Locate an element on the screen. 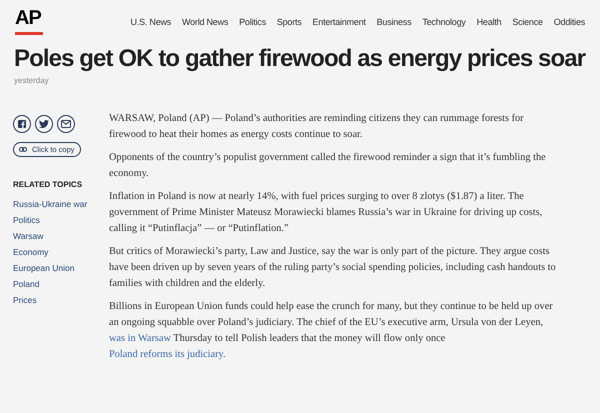  logo-underline is located at coordinates (29, 33).